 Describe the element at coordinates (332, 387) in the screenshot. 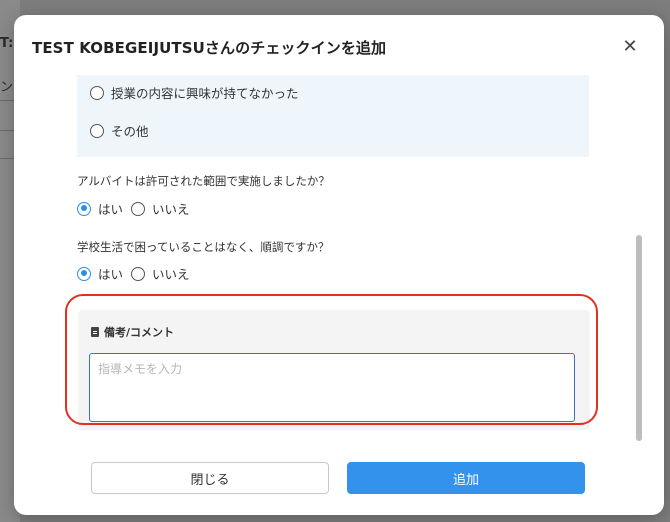

I see `comment-textarea` at that location.